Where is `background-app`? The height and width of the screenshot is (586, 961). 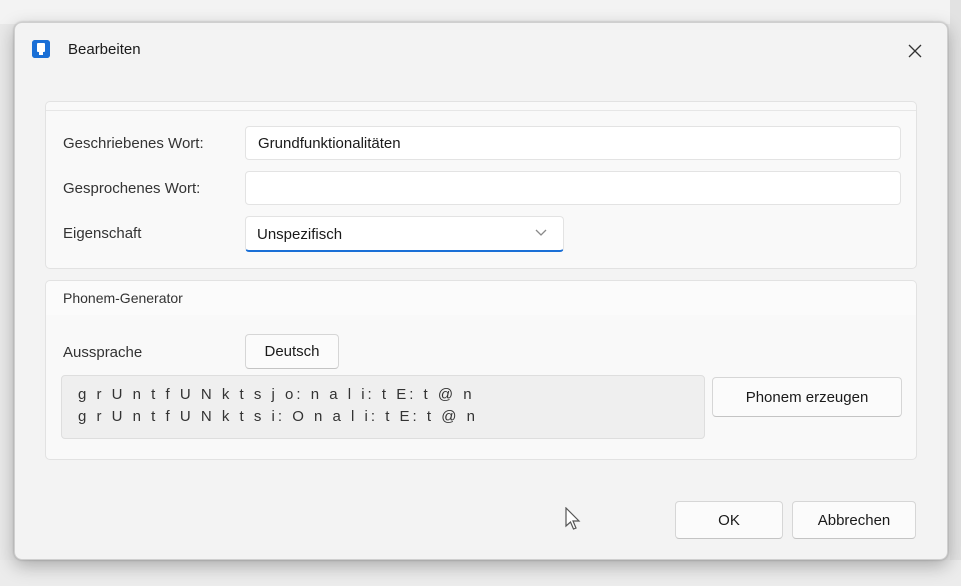 background-app is located at coordinates (480, 12).